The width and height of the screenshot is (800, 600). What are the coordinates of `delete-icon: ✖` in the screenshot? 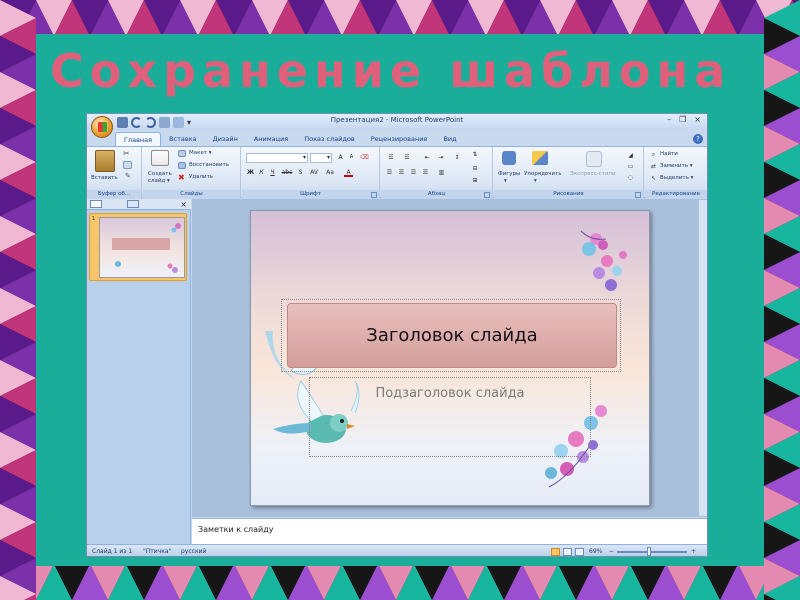 It's located at (182, 178).